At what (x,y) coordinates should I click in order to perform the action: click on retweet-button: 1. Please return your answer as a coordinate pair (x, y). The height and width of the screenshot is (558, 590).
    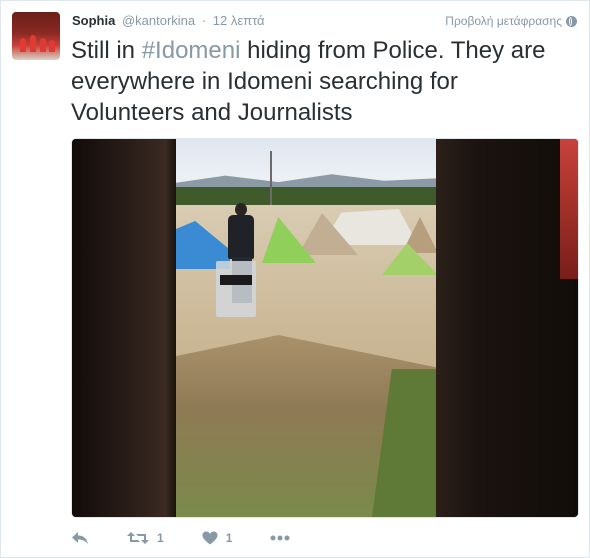
    Looking at the image, I should click on (145, 538).